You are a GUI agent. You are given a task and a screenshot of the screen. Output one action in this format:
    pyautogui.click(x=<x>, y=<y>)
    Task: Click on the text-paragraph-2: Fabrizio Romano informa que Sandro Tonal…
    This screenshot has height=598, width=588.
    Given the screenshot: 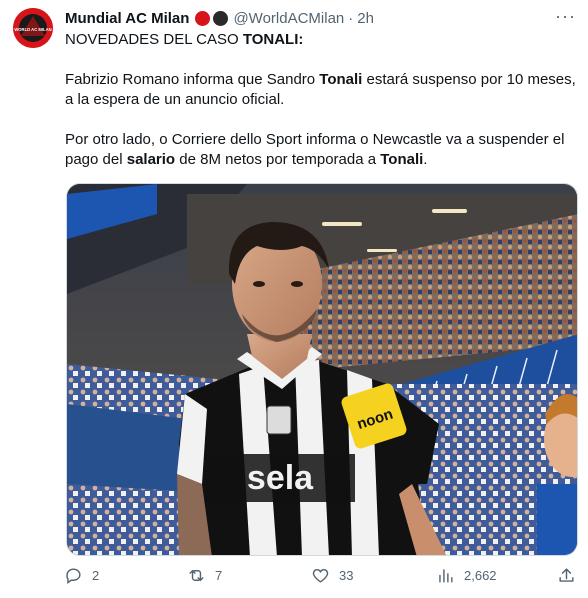 What is the action you would take?
    pyautogui.click(x=321, y=90)
    